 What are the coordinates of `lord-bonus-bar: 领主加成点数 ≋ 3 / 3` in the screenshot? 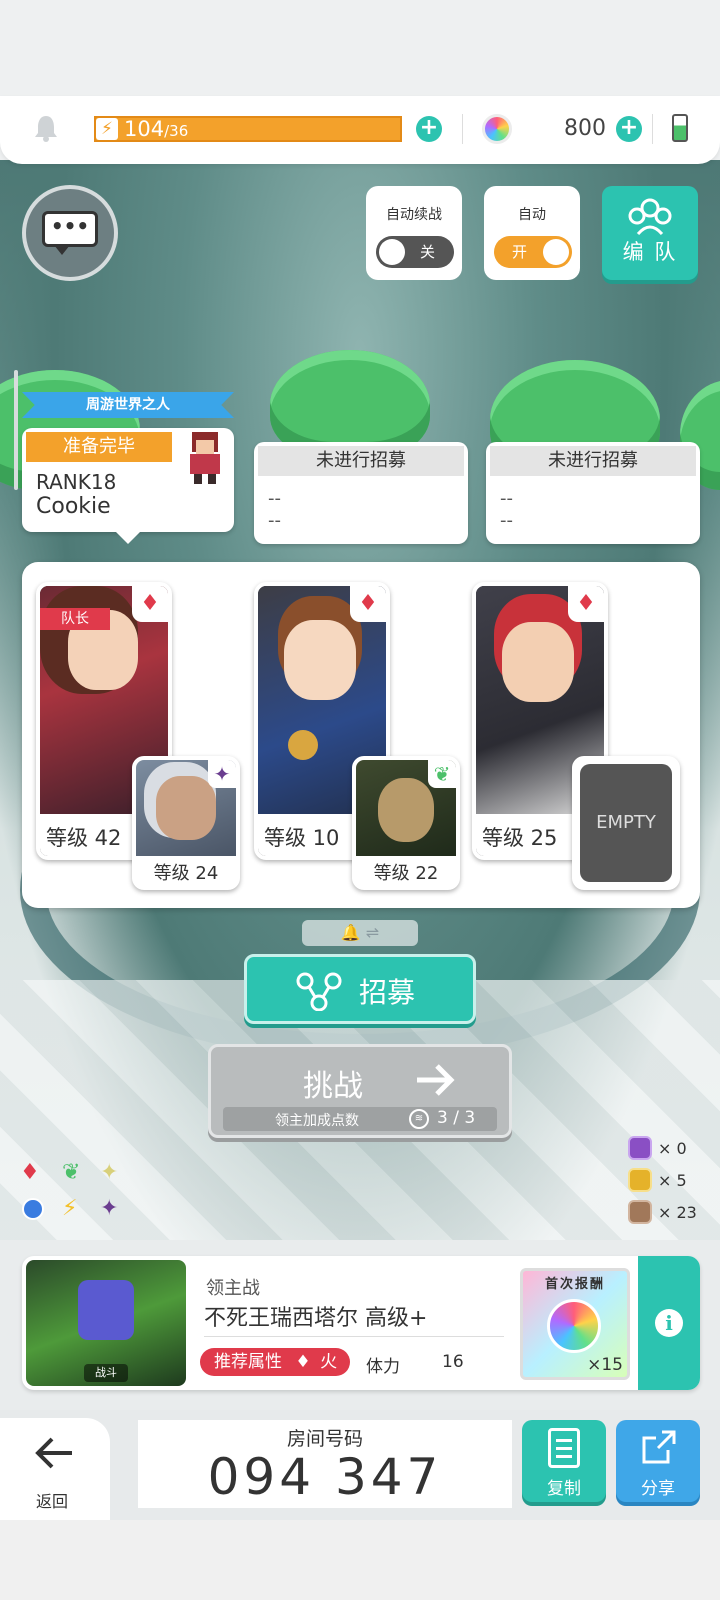 It's located at (360, 1119).